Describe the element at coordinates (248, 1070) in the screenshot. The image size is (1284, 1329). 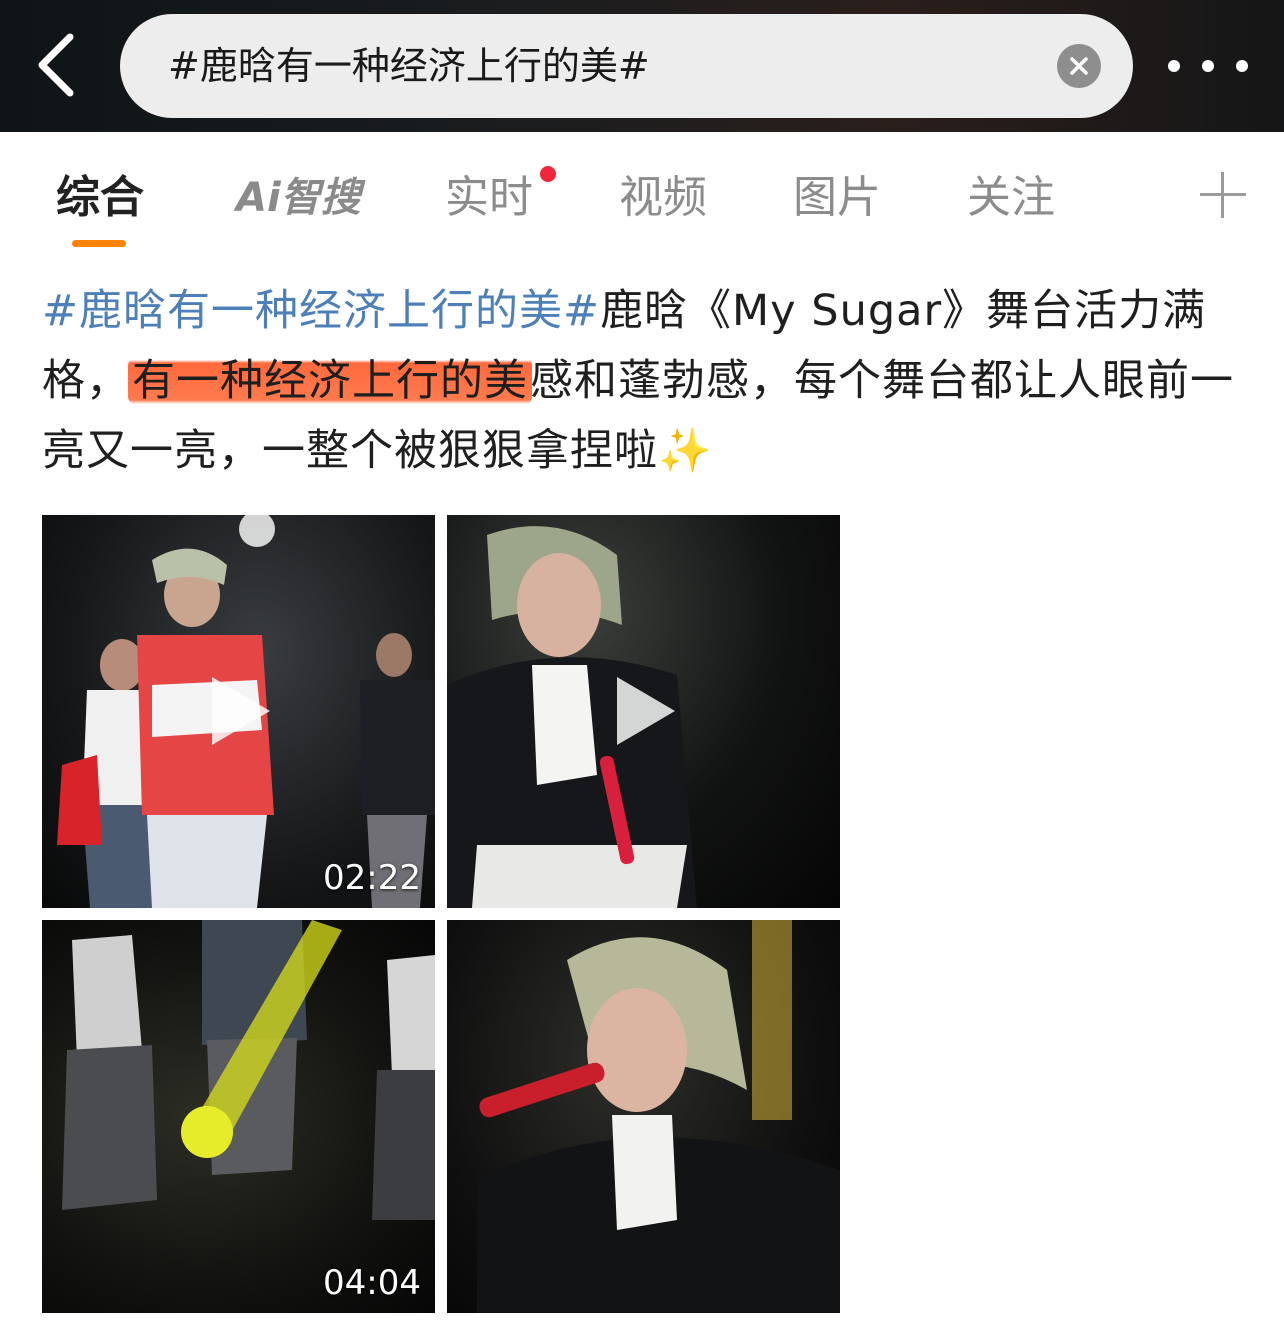
I see `dance-stage-image` at that location.